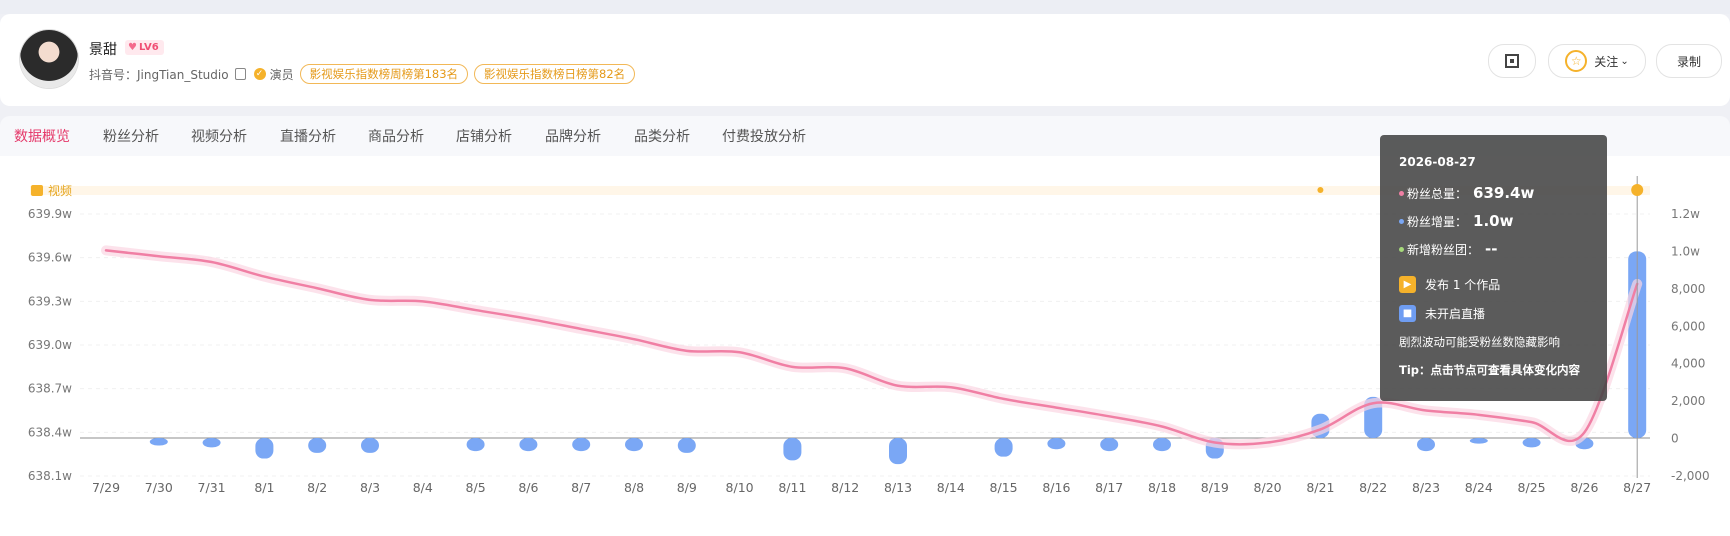  I want to click on tooltip-club-label: 新增粉丝团：, so click(1443, 249).